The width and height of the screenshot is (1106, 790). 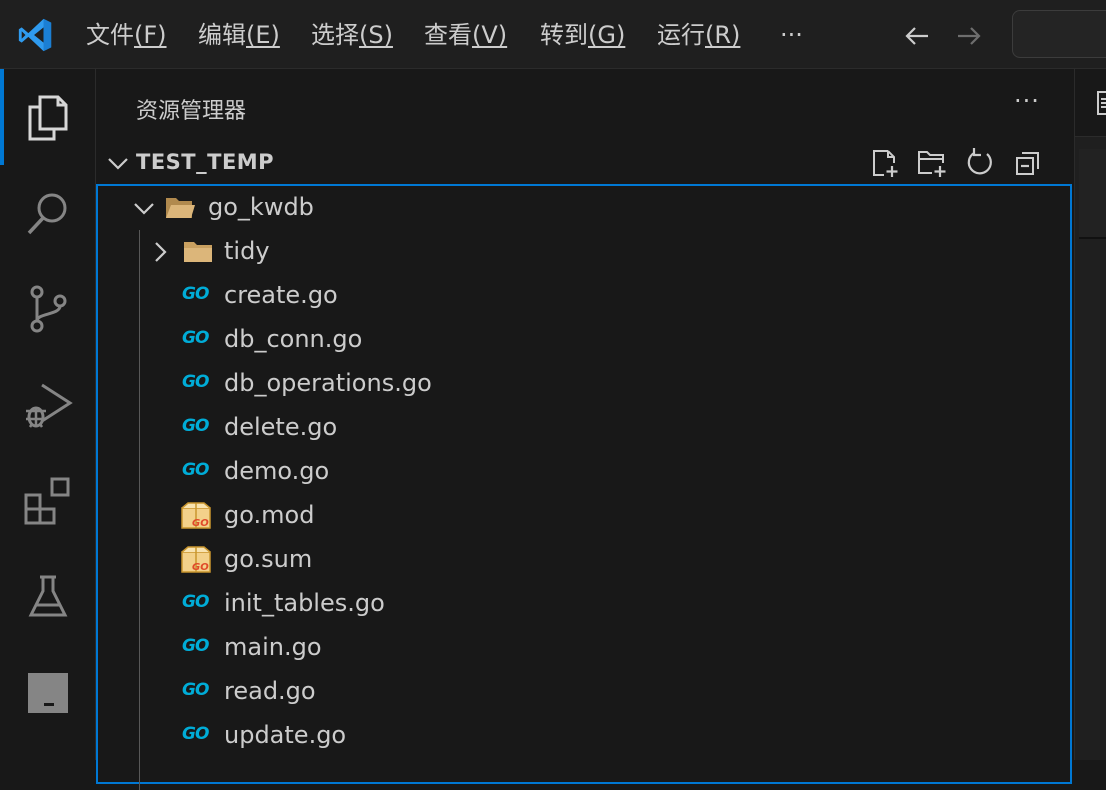 I want to click on menu-go: 转到(G), so click(x=582, y=35).